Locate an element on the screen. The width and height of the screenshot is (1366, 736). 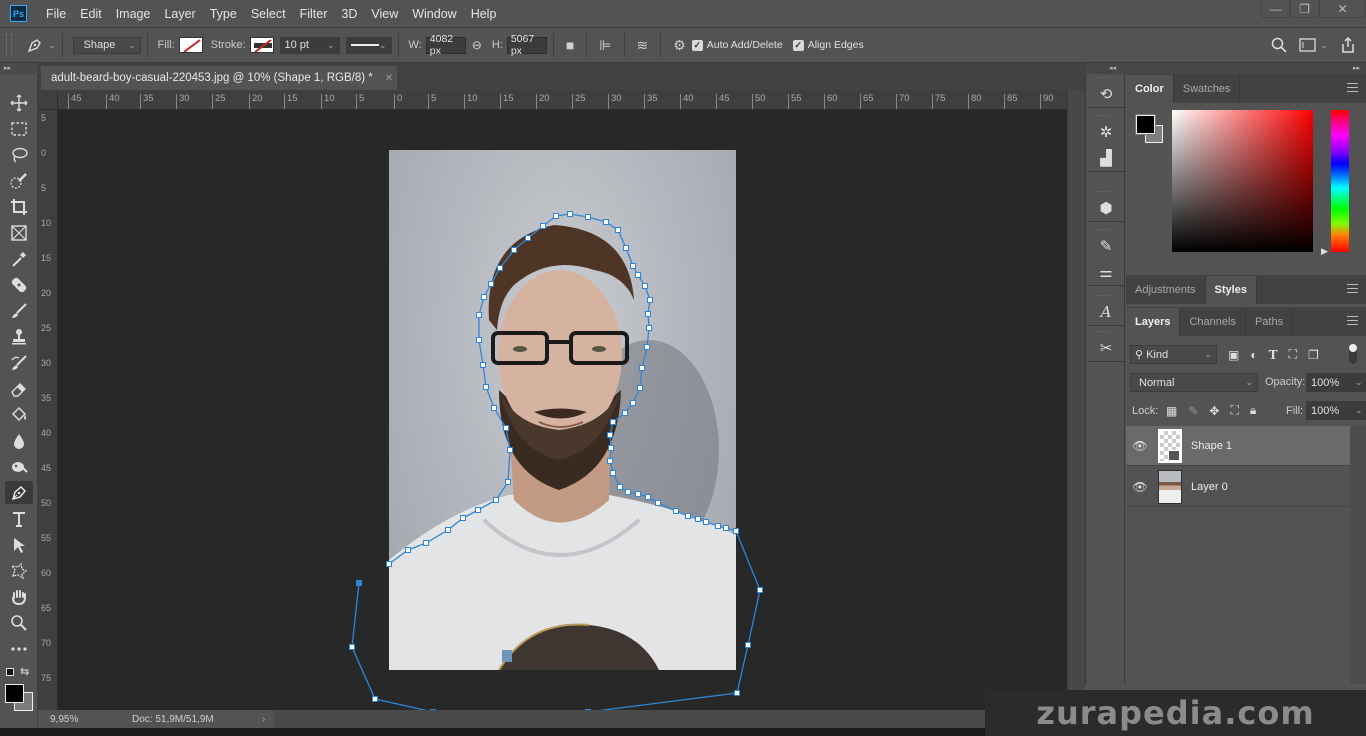
history-panel-icon: ⟲ is located at coordinates (1106, 94).